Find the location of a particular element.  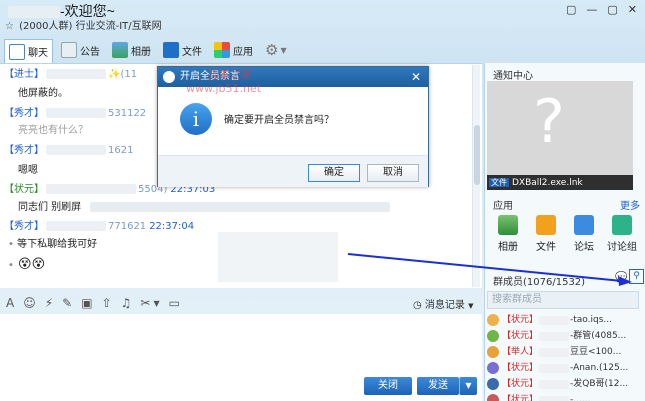

more-link: 更多 is located at coordinates (630, 204).